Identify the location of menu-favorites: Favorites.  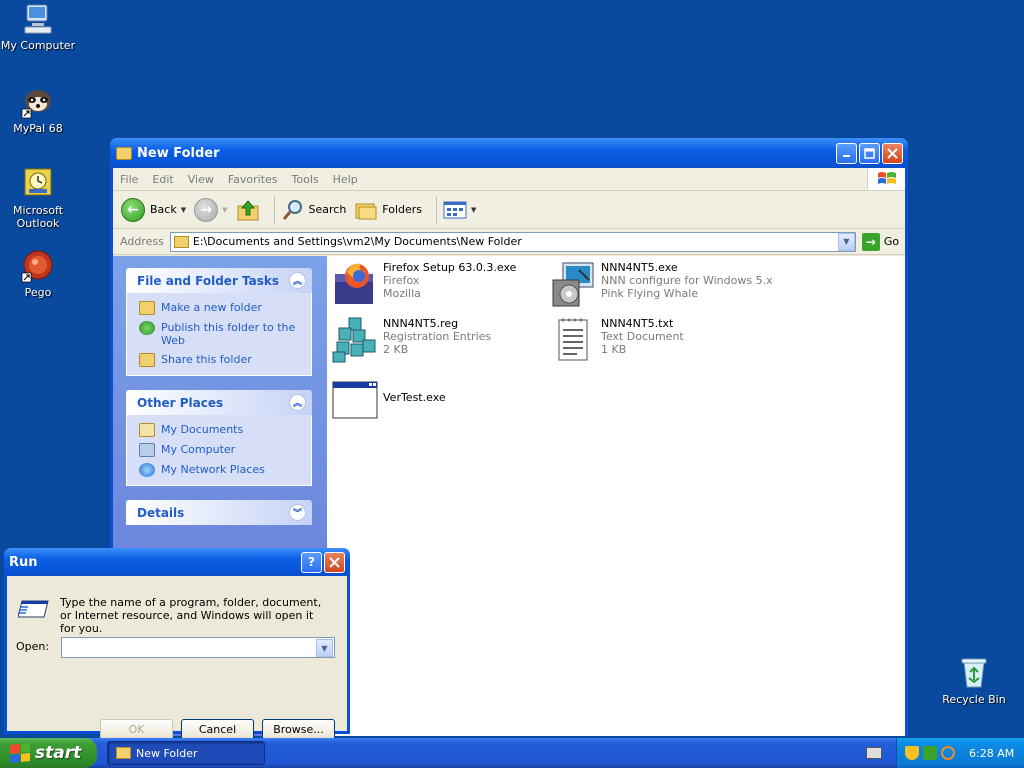
(253, 179).